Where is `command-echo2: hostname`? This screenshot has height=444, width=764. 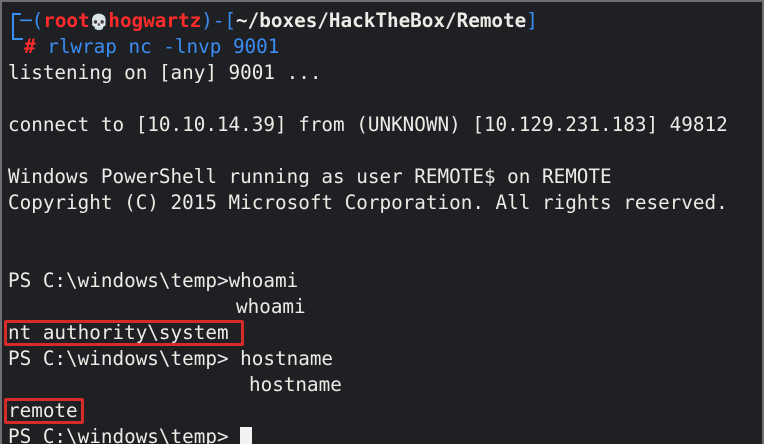 command-echo2: hostname is located at coordinates (295, 384).